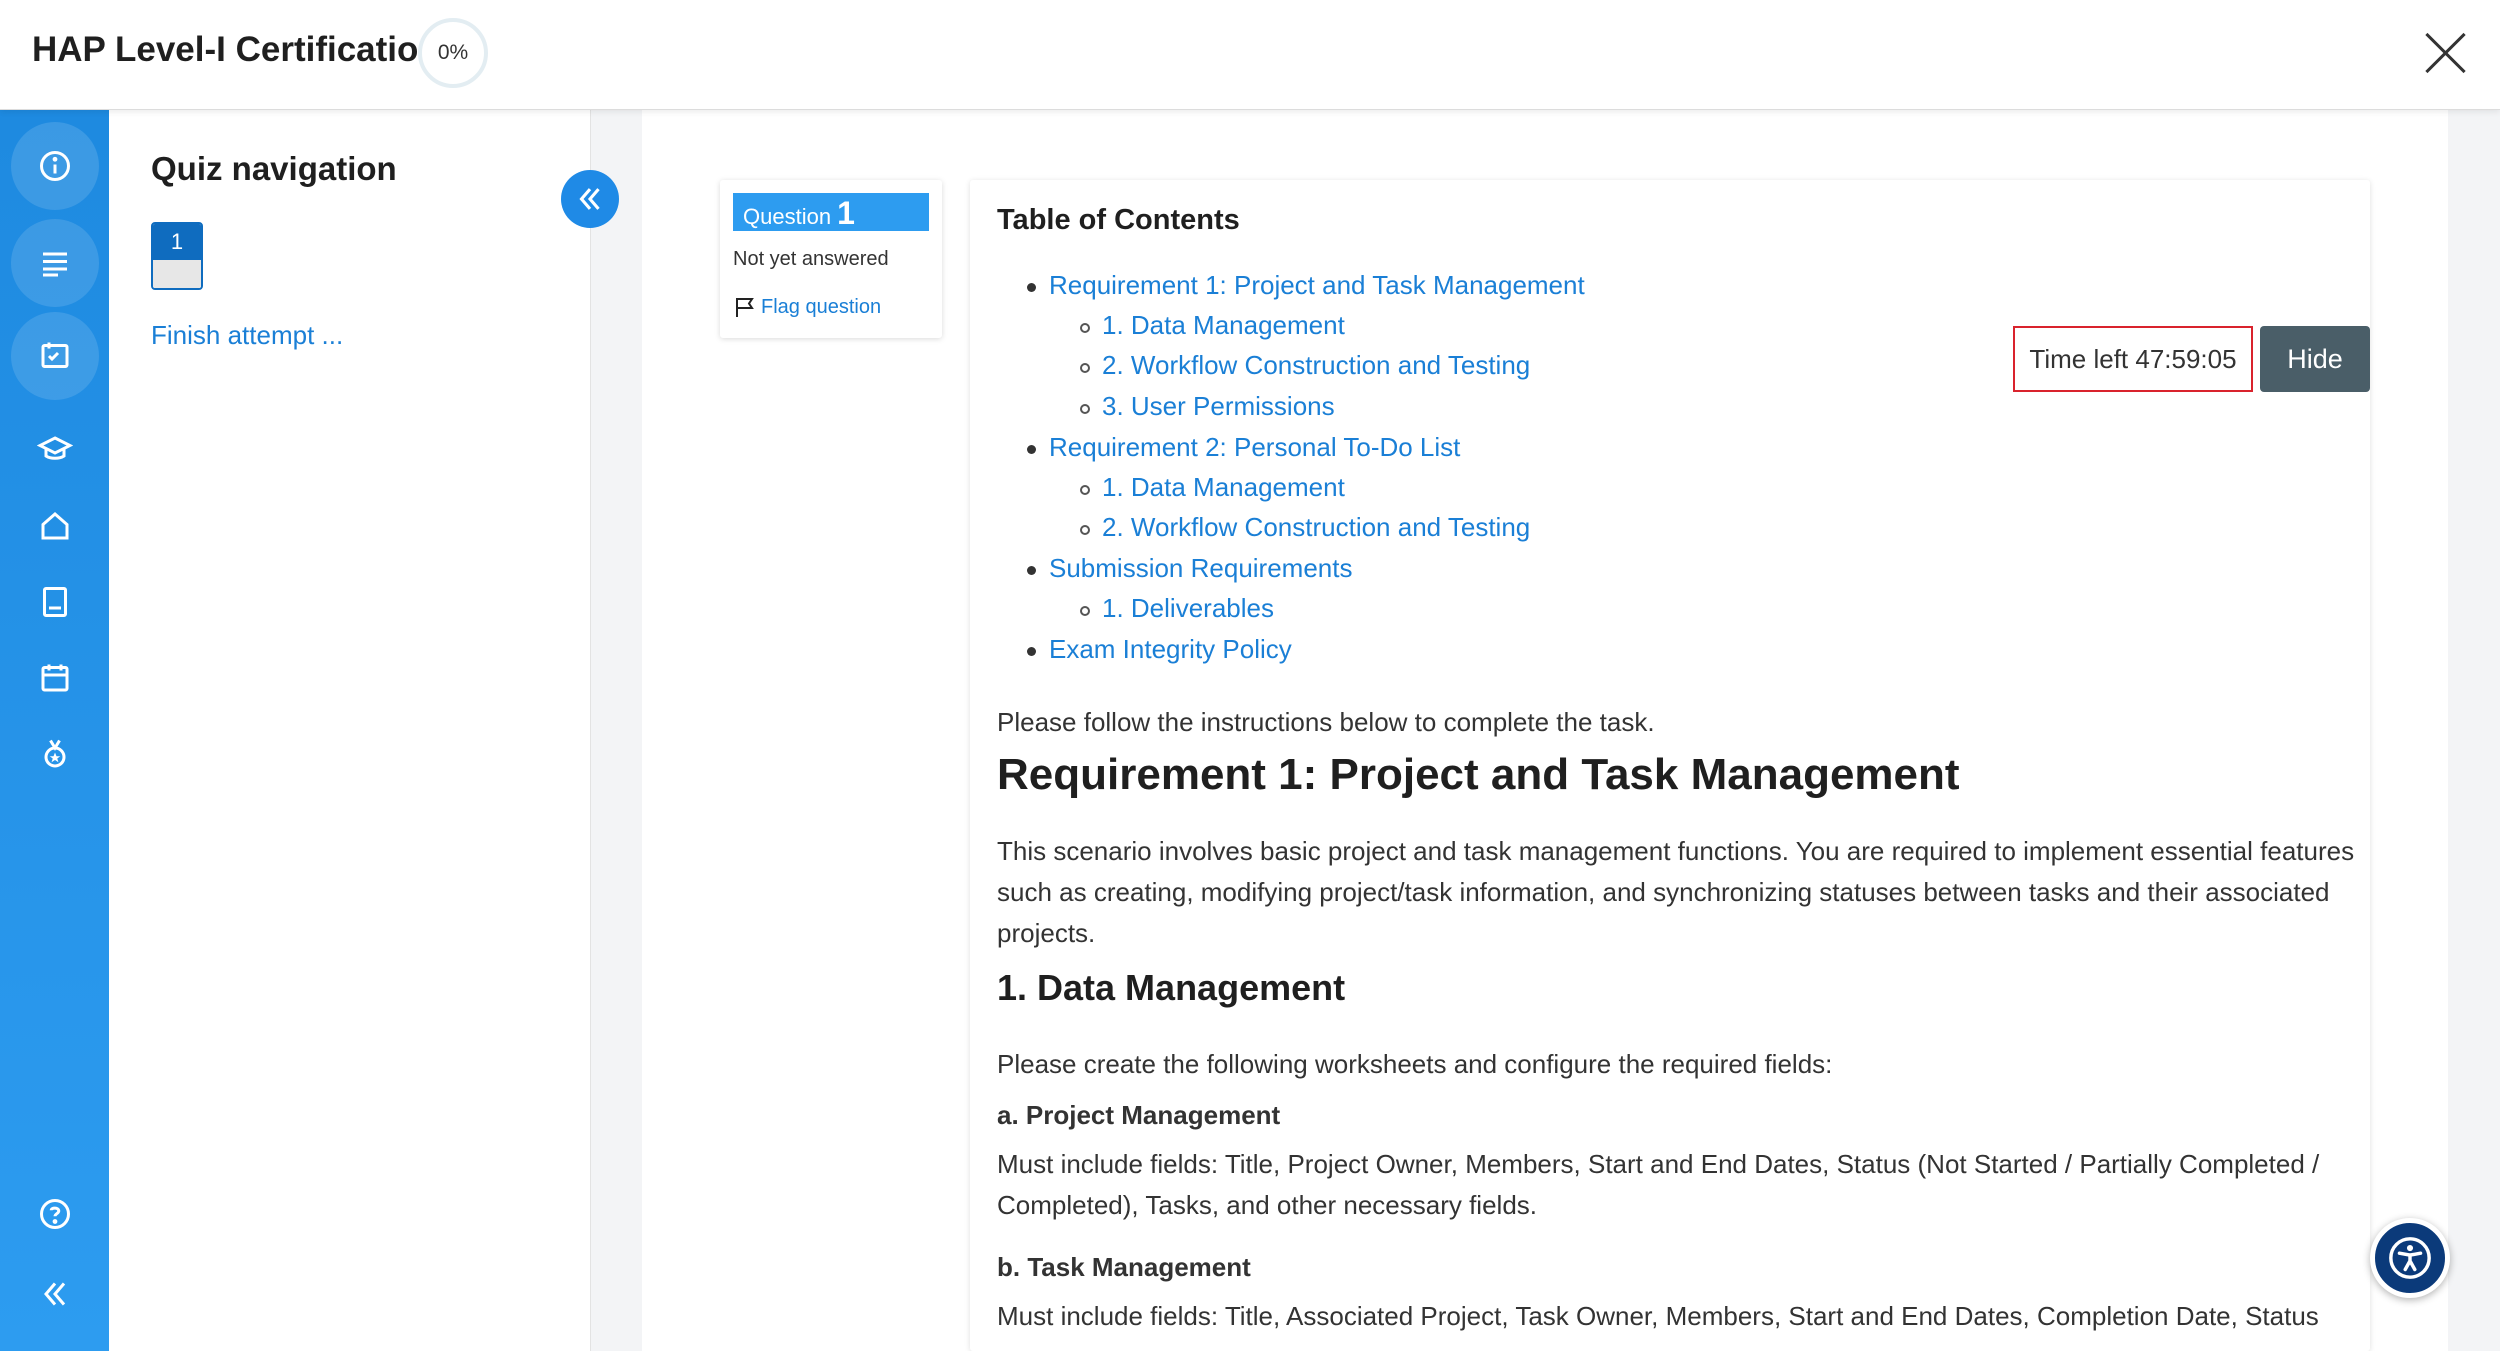 Image resolution: width=2500 pixels, height=1351 pixels. What do you see at coordinates (2445, 53) in the screenshot?
I see `close-icon` at bounding box center [2445, 53].